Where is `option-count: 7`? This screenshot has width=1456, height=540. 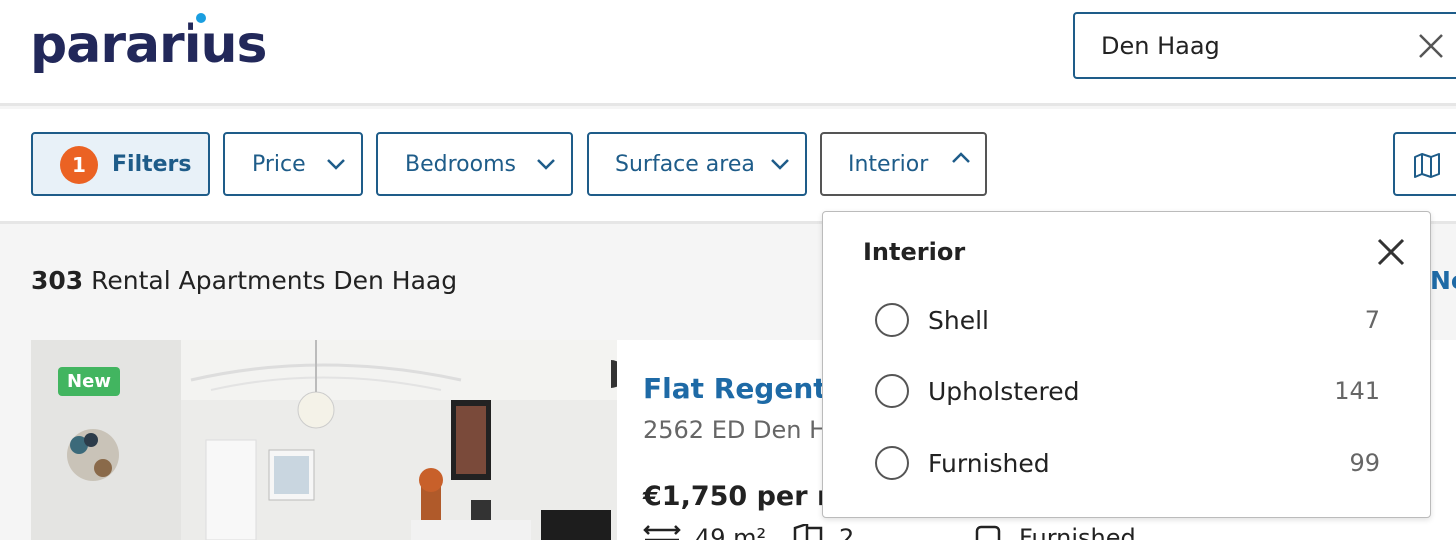
option-count: 7 is located at coordinates (1372, 320).